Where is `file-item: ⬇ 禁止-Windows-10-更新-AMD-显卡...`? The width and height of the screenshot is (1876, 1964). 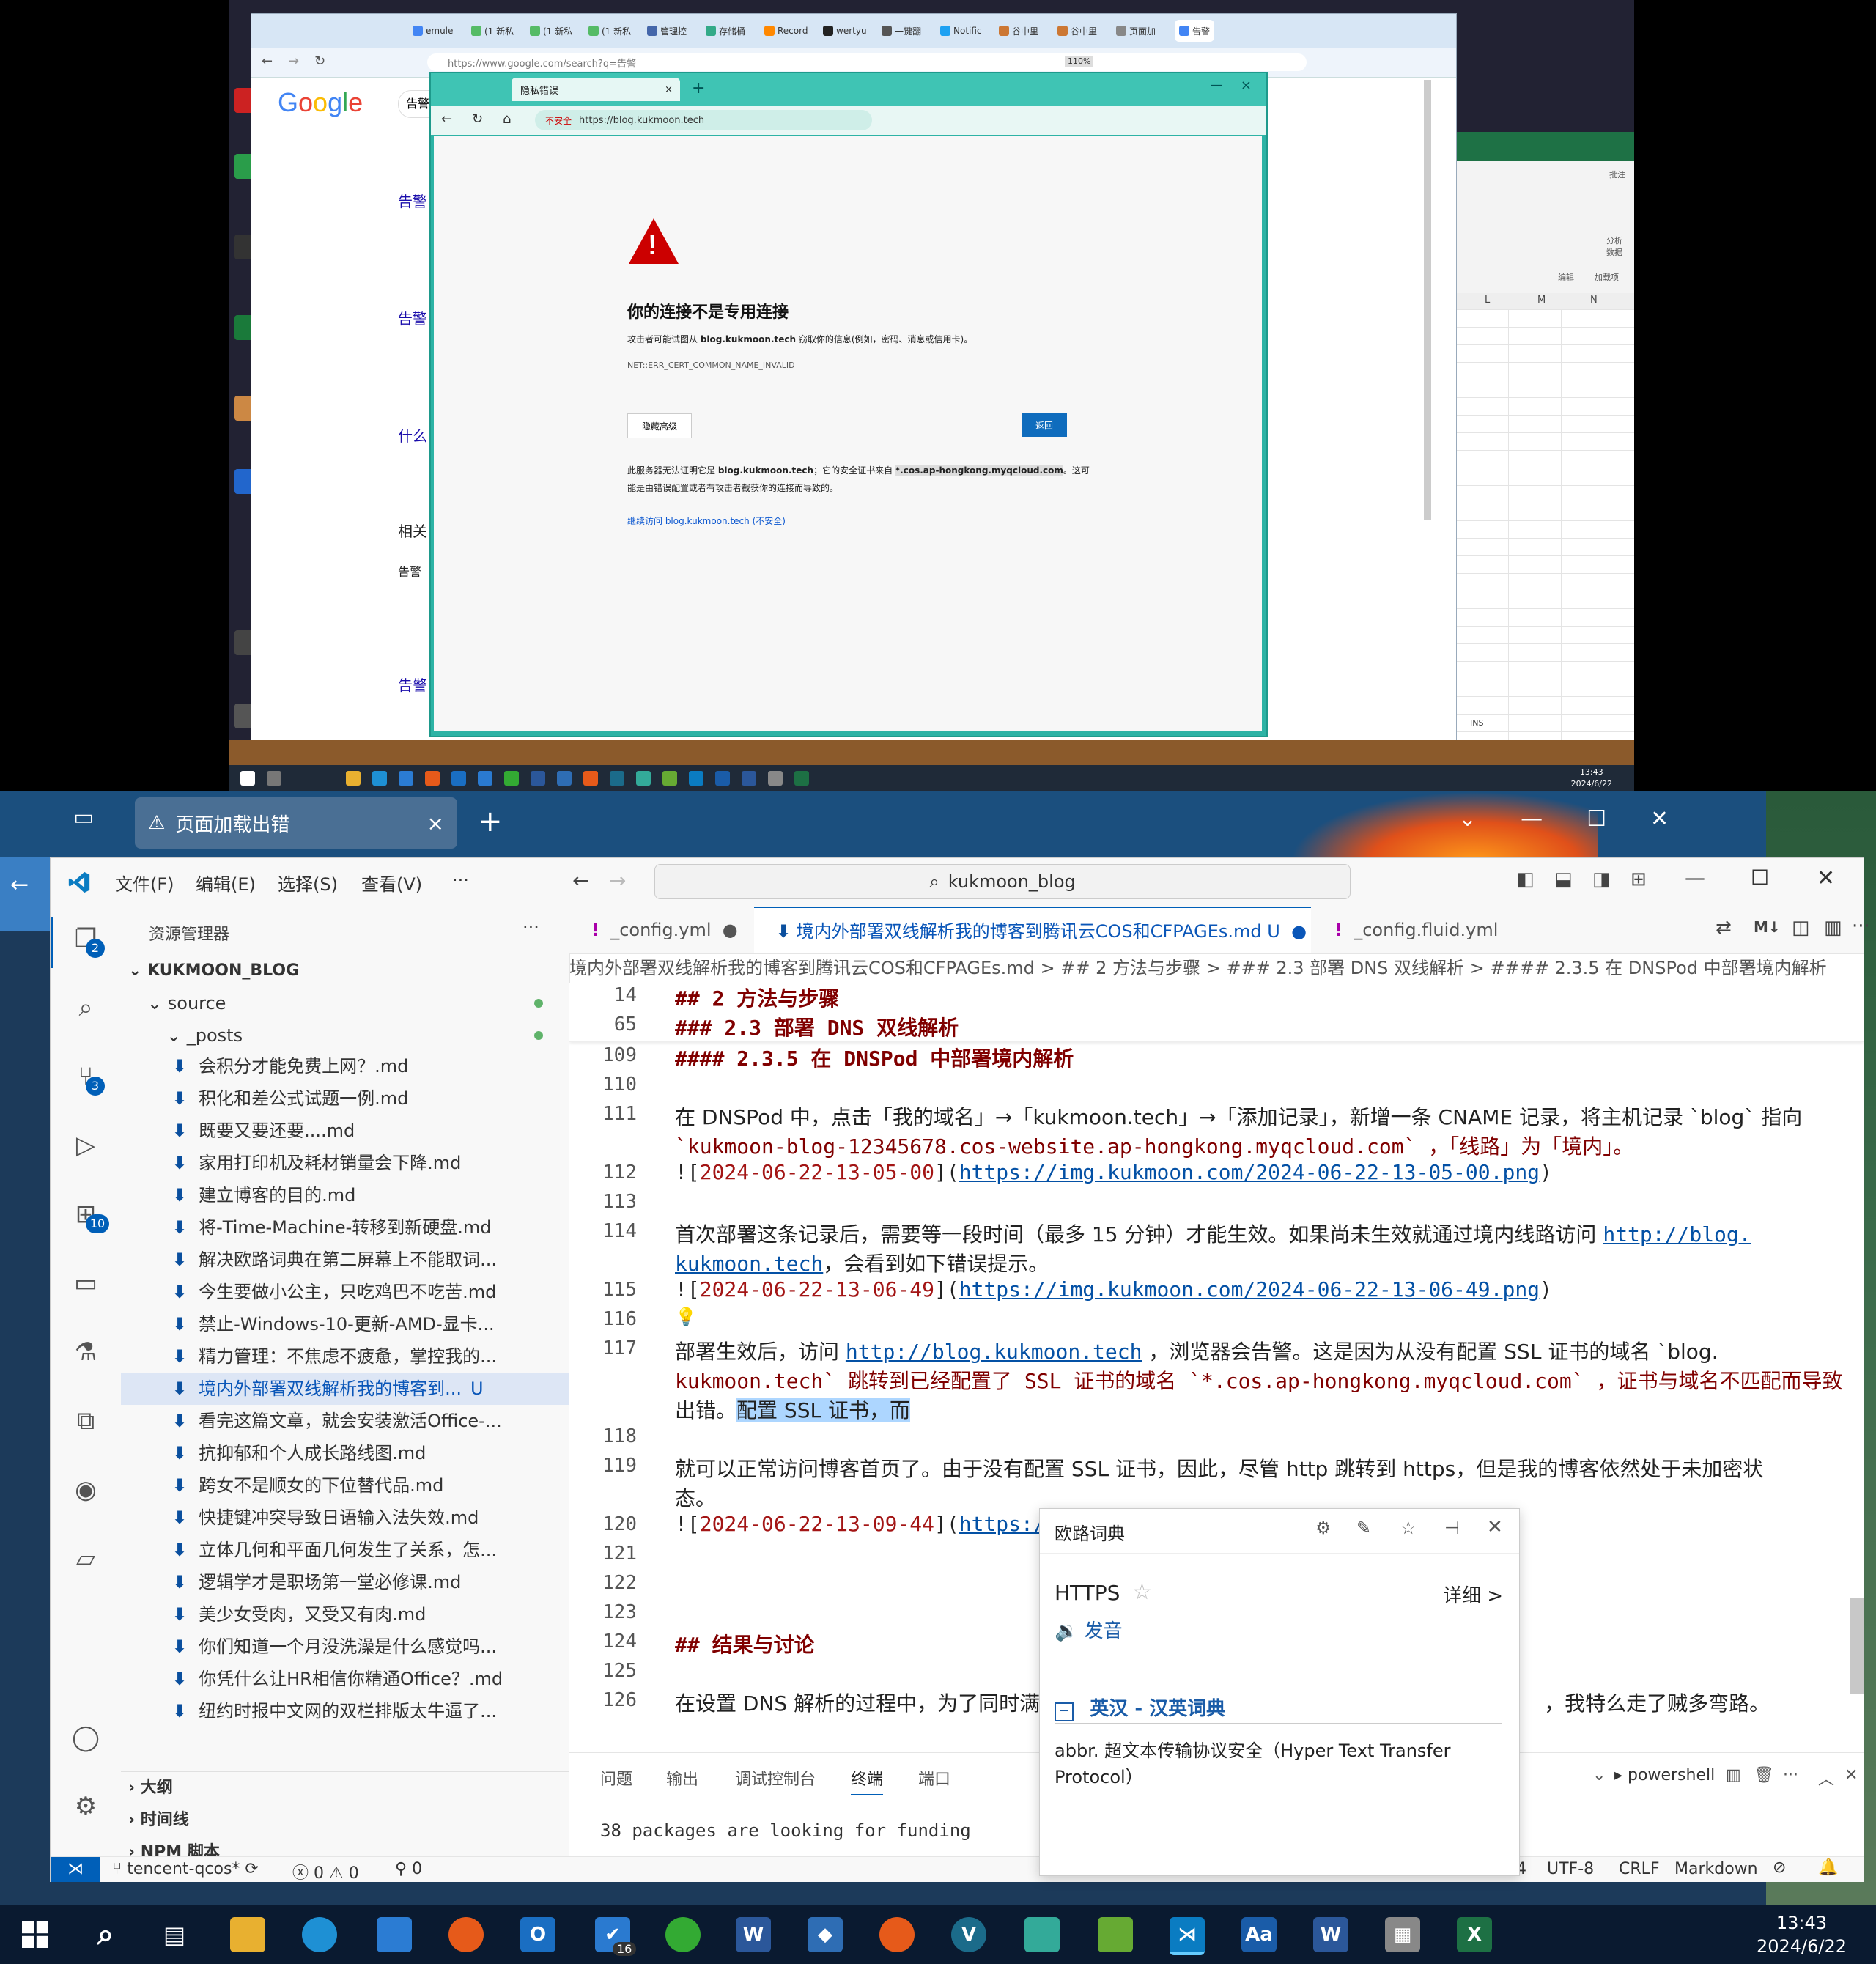
file-item: ⬇ 禁止-Windows-10-更新-AMD-显卡... is located at coordinates (345, 1324).